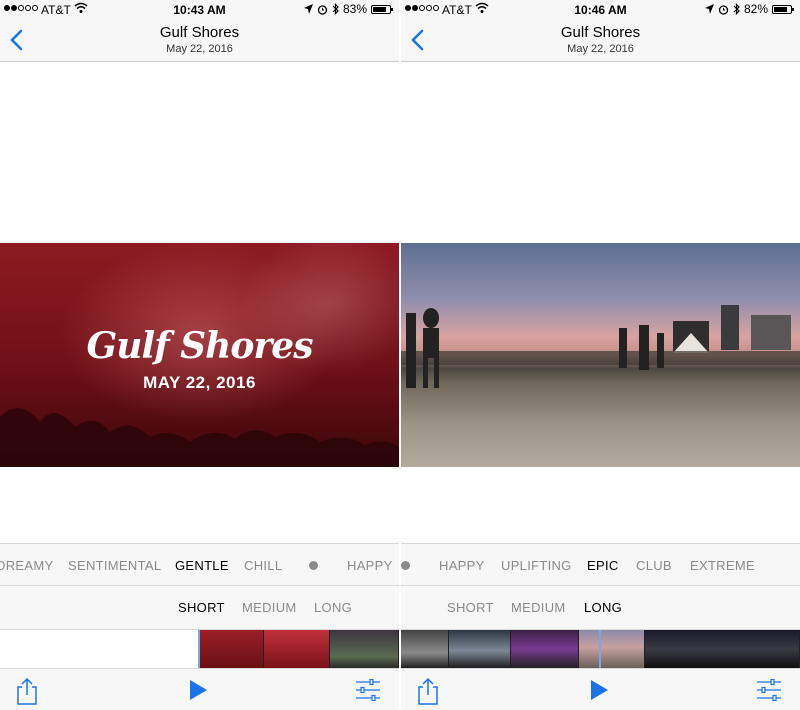 The image size is (800, 710). Describe the element at coordinates (199, 437) in the screenshot. I see `crowd-silhouette` at that location.